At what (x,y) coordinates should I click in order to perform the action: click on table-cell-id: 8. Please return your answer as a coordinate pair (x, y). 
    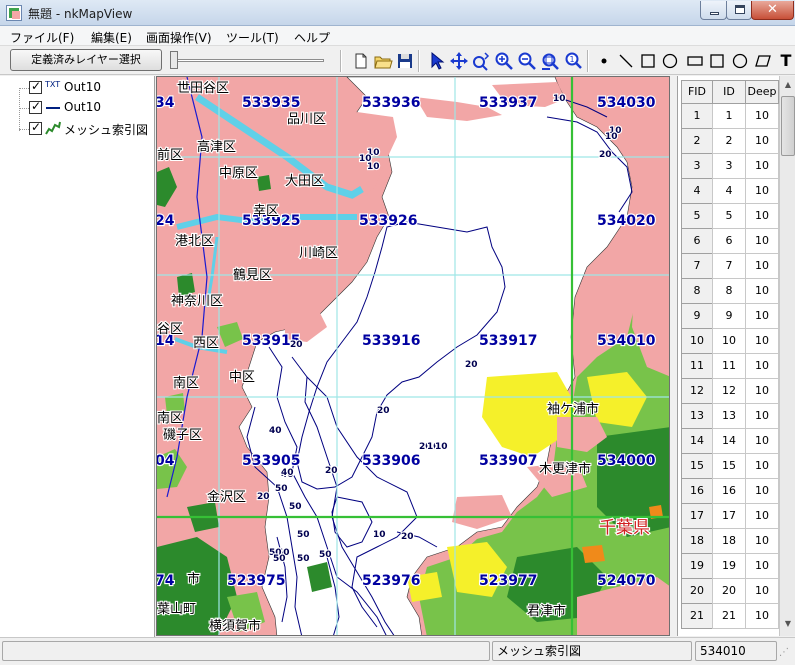
    Looking at the image, I should click on (729, 291).